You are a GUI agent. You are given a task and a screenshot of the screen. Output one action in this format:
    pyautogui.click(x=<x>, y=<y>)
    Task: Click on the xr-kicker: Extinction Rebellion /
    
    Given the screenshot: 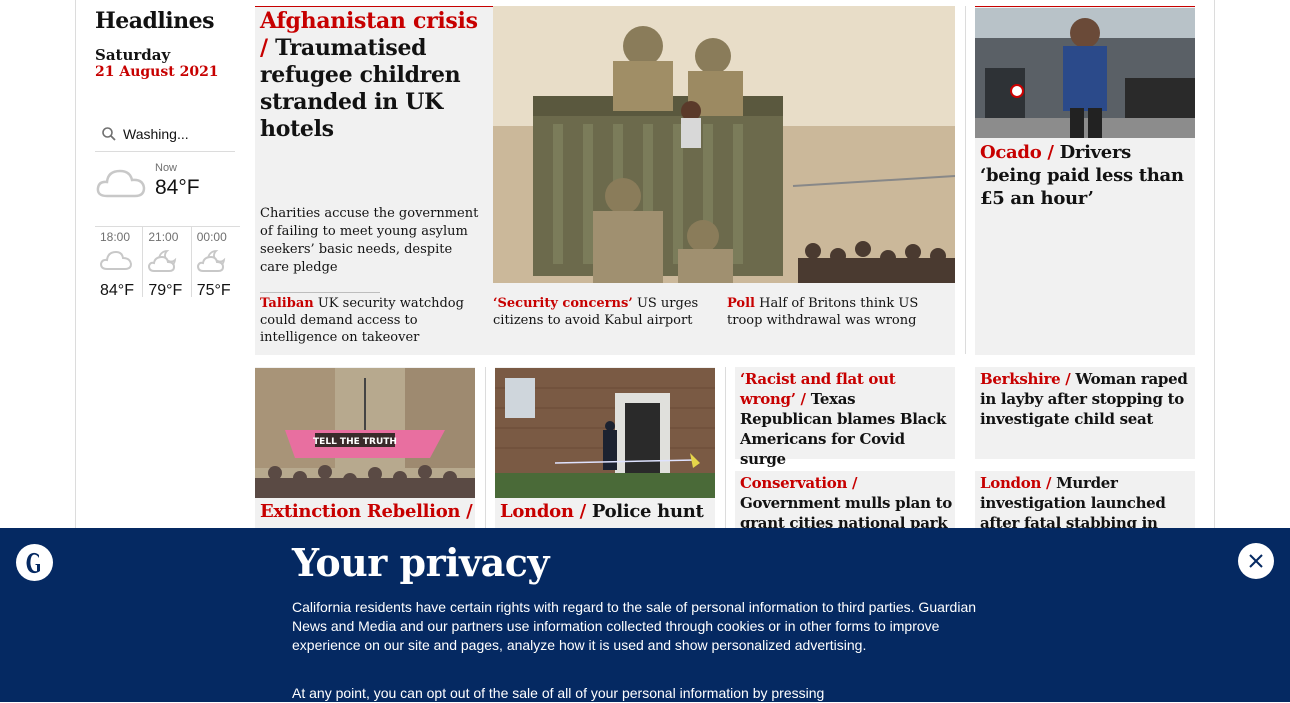 What is the action you would take?
    pyautogui.click(x=366, y=511)
    